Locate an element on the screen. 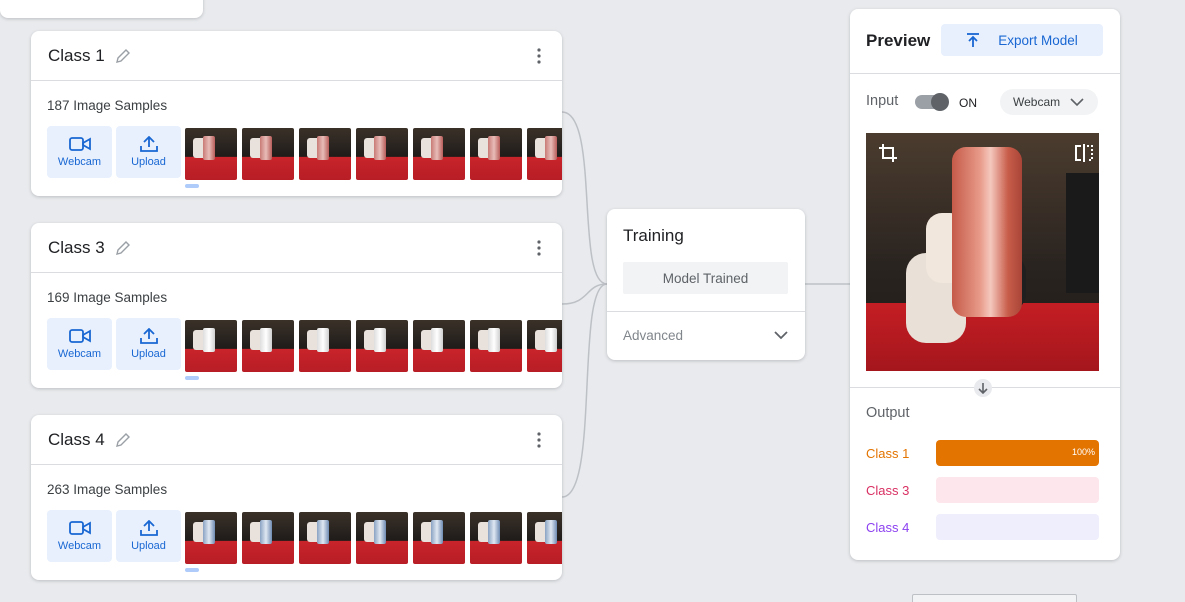  toggle-state-label: ON is located at coordinates (968, 103).